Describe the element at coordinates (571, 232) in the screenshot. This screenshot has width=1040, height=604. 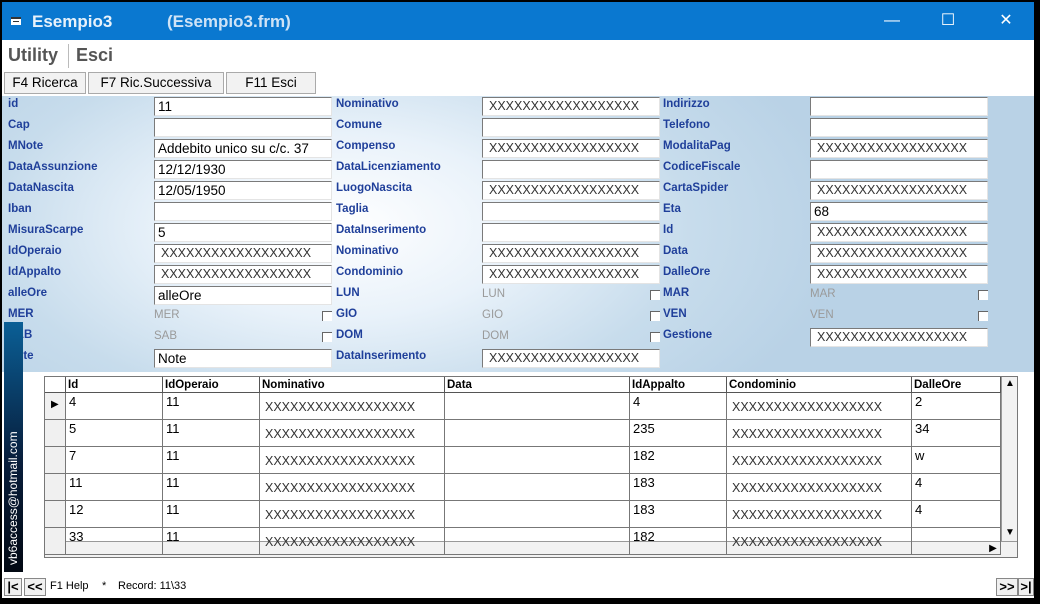
I see `field-datainserimento` at that location.